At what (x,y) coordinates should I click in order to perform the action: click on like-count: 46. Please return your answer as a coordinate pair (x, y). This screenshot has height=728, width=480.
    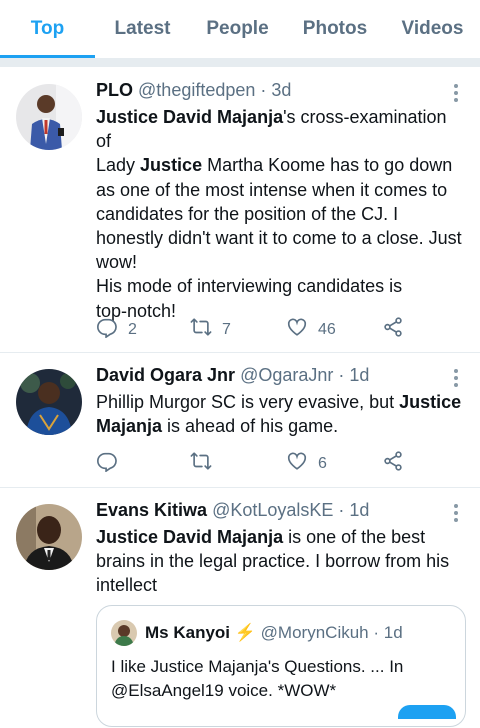
    Looking at the image, I should click on (327, 329).